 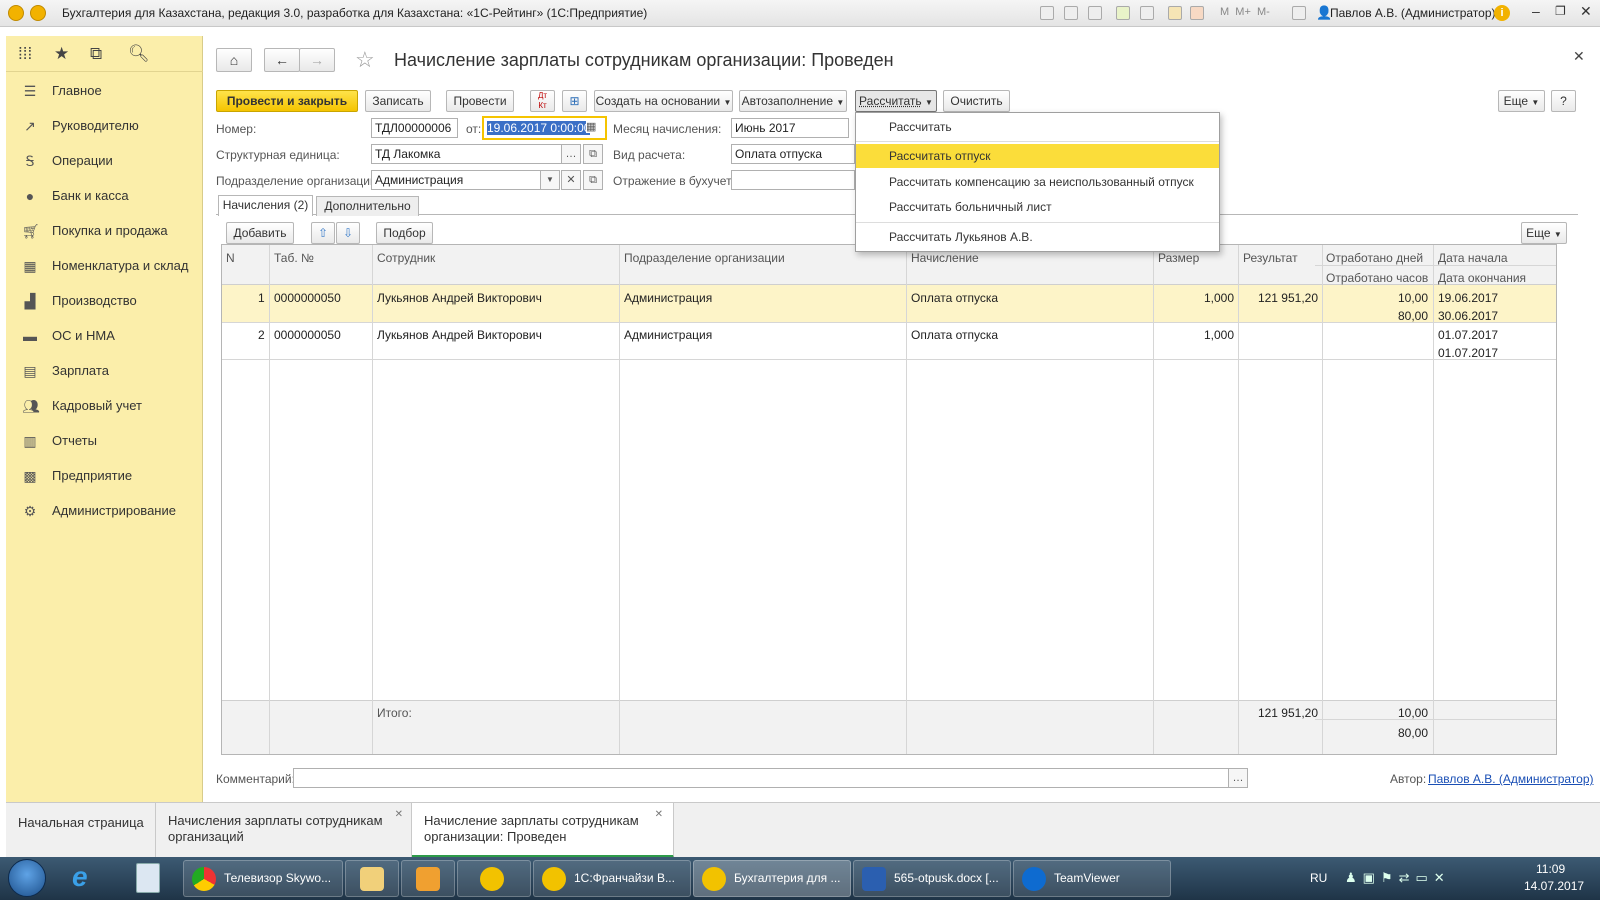 What do you see at coordinates (793, 180) in the screenshot?
I see `reflection-field` at bounding box center [793, 180].